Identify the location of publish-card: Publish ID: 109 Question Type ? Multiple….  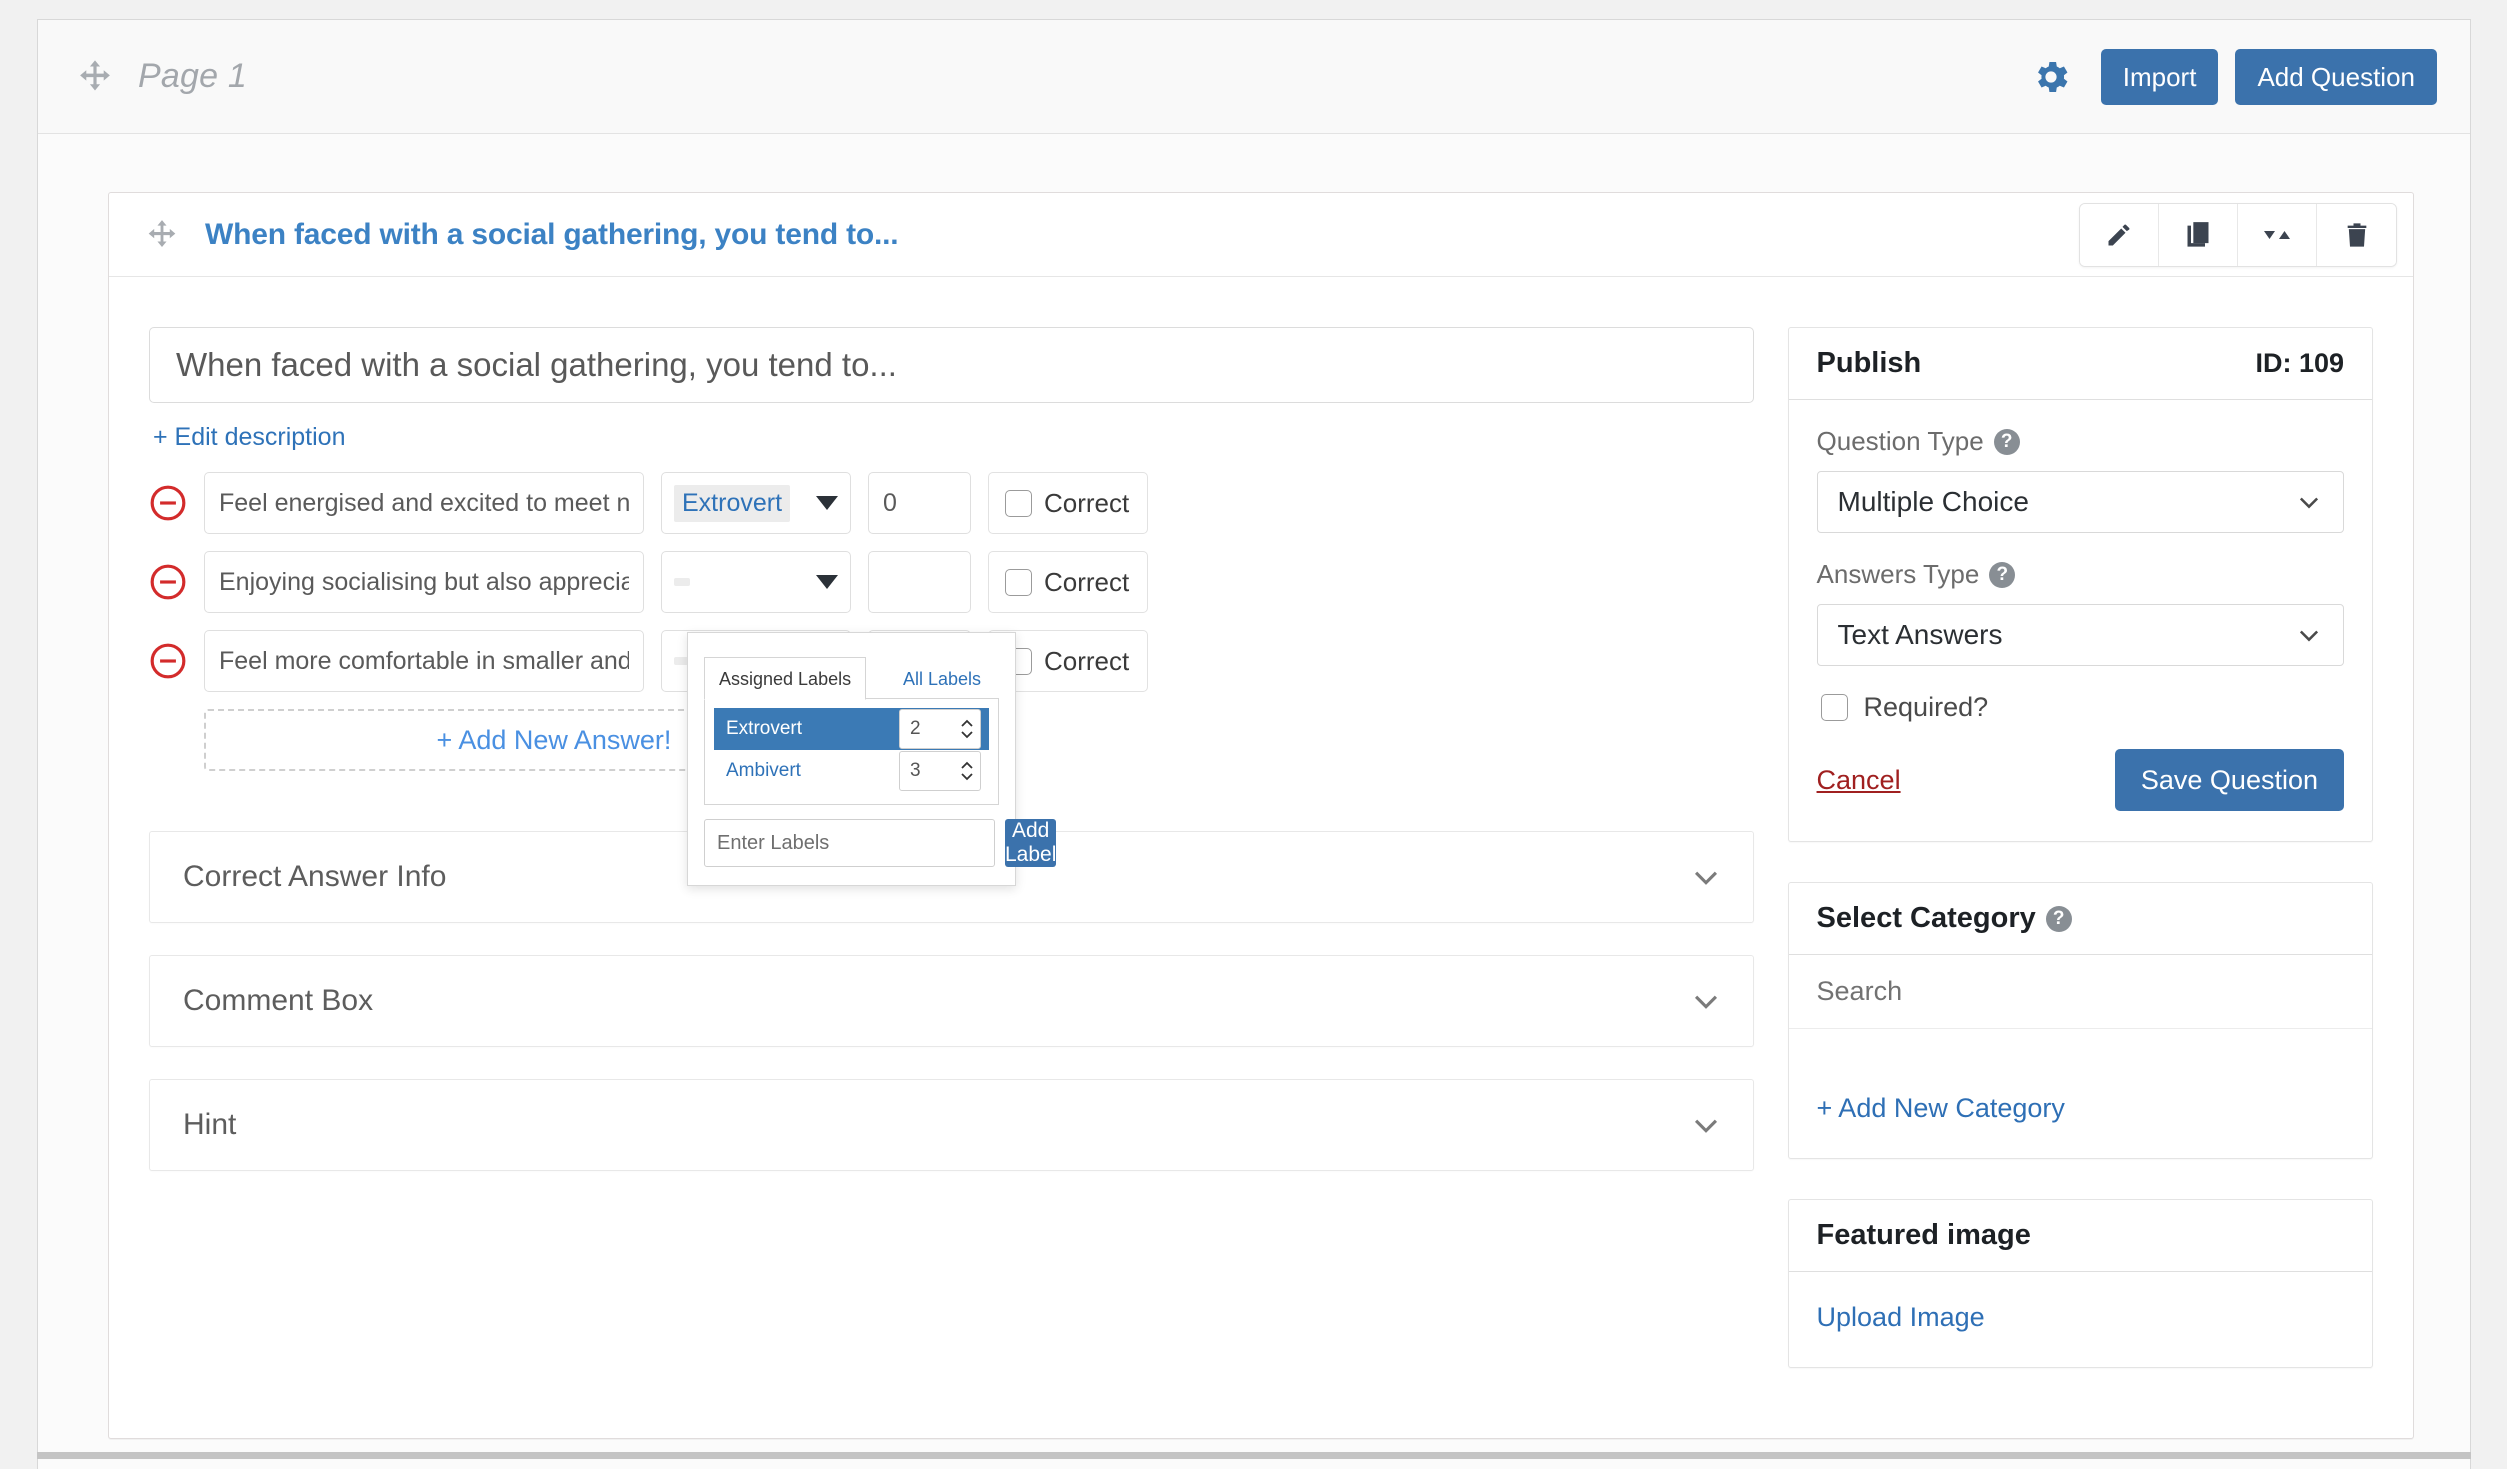
(2080, 584).